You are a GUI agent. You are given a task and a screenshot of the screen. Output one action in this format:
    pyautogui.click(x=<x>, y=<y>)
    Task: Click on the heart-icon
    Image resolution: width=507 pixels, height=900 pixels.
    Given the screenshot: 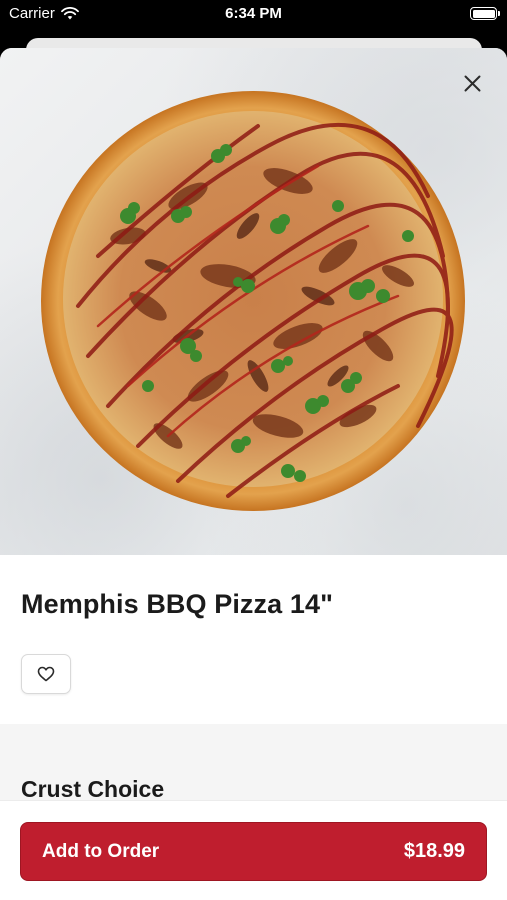 What is the action you would take?
    pyautogui.click(x=46, y=674)
    